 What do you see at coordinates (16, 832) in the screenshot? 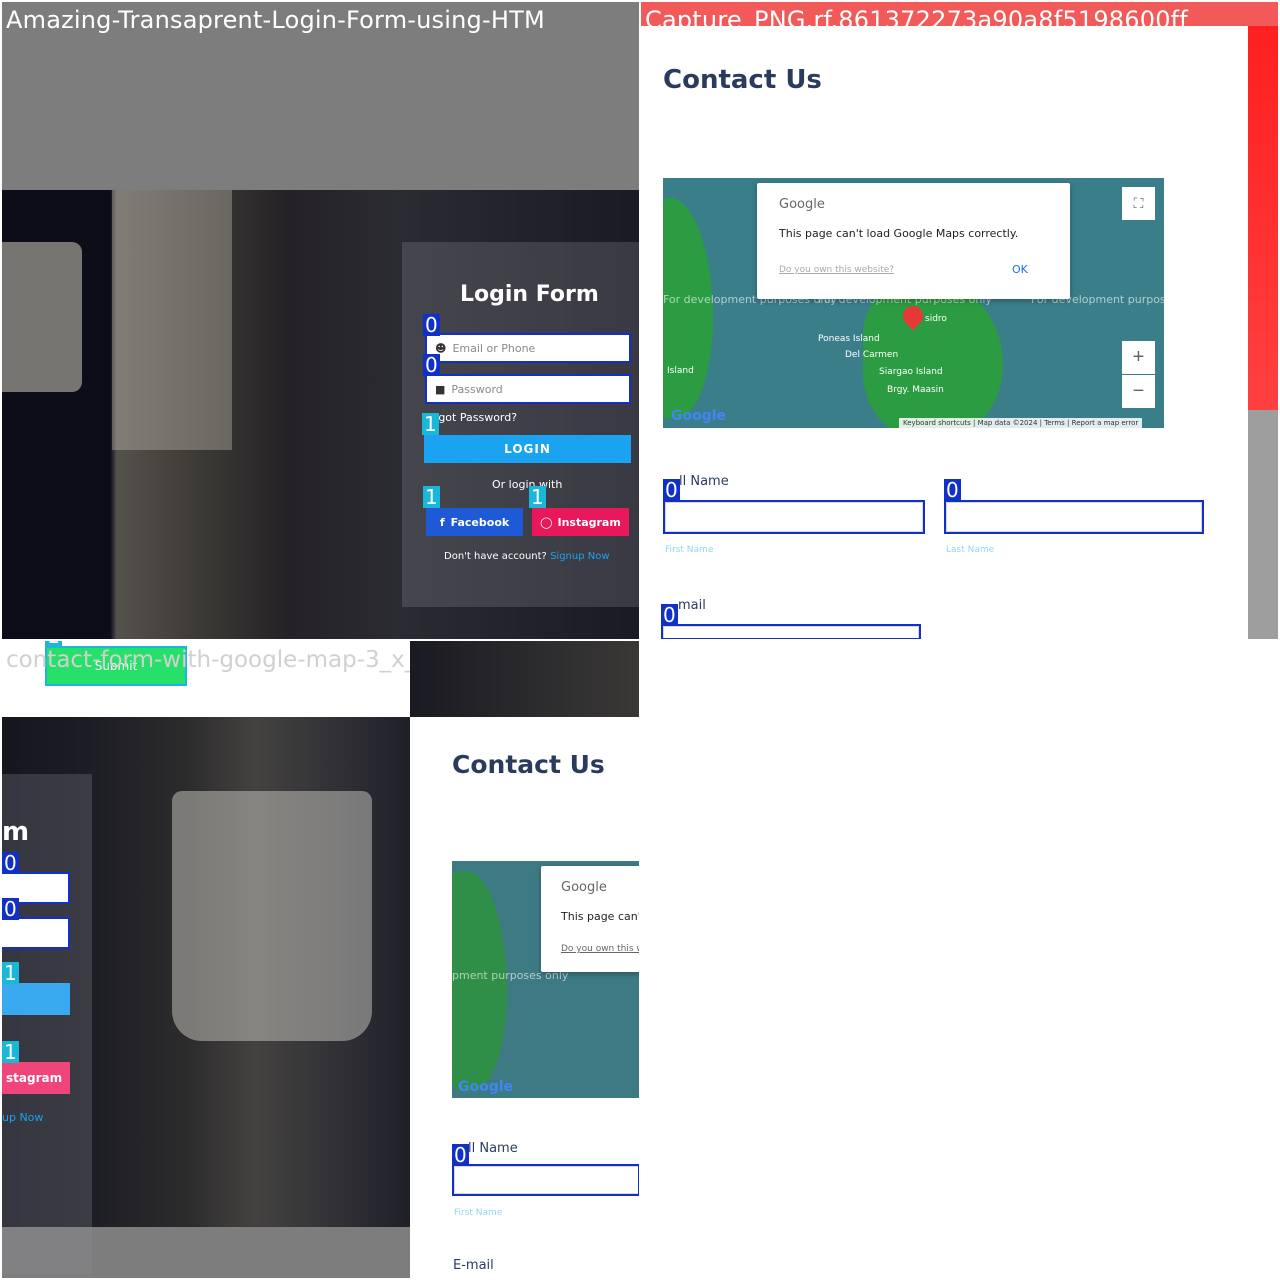
I see `login-title-fragment: m` at bounding box center [16, 832].